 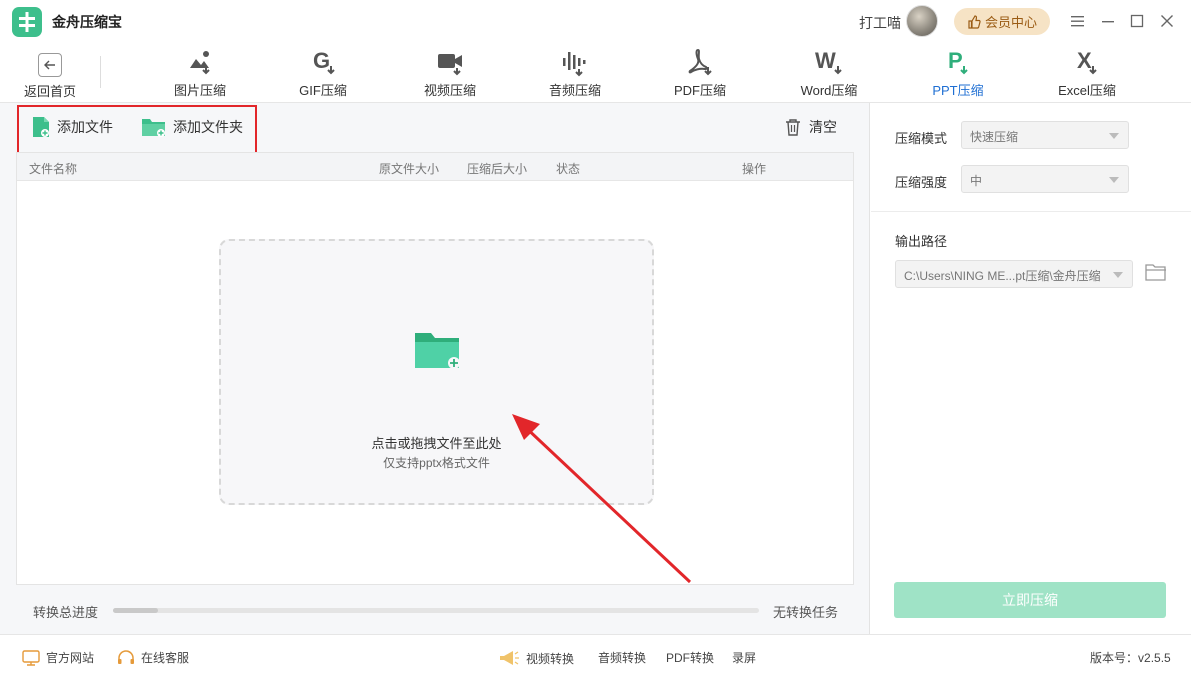 I want to click on app-title: 金舟压缩宝, so click(x=87, y=22).